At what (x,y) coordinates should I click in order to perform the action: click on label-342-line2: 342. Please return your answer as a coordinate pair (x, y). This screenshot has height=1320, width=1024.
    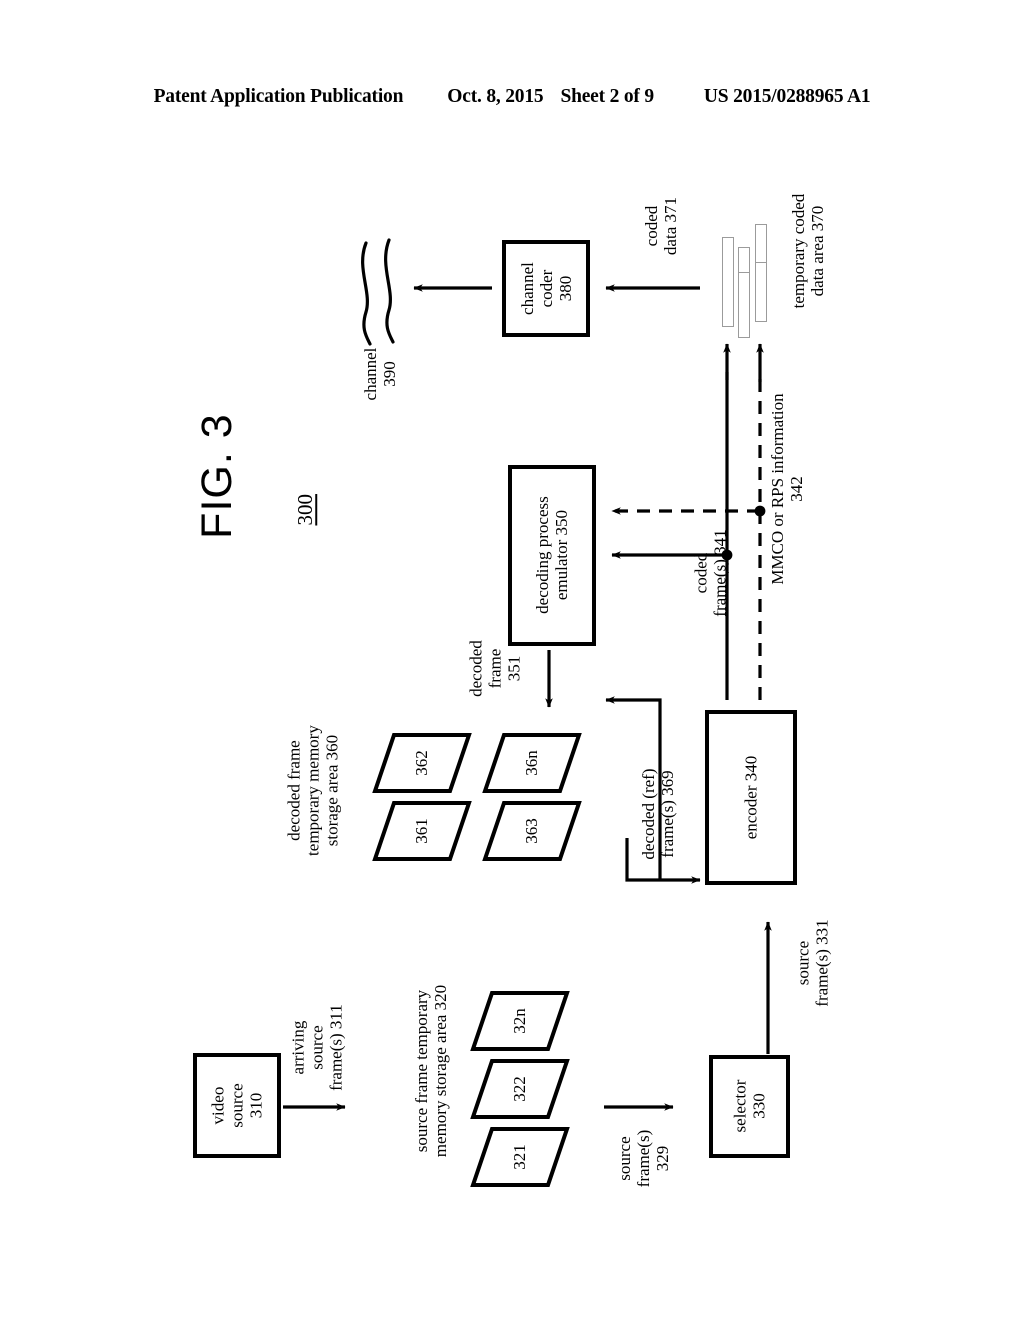
    Looking at the image, I should click on (796, 489).